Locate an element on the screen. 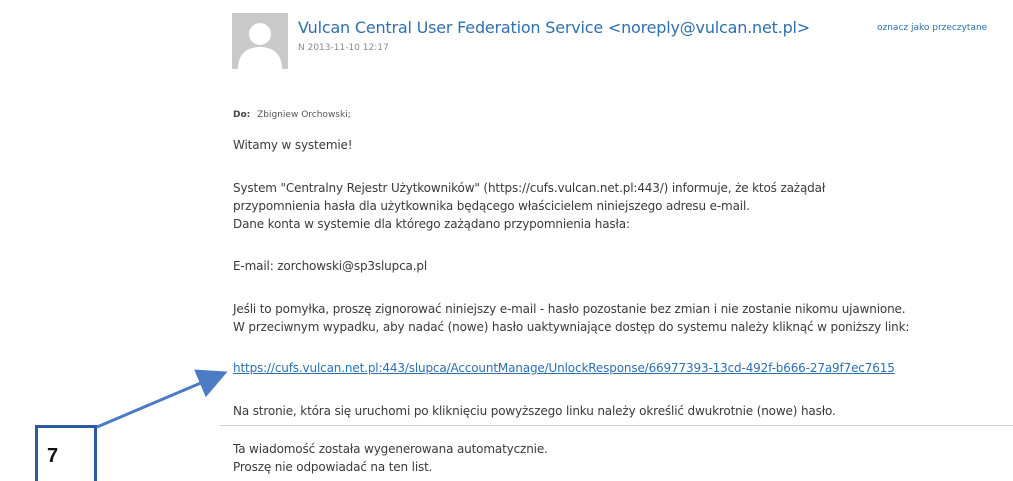 The width and height of the screenshot is (1013, 481). person-silhouette-icon is located at coordinates (260, 41).